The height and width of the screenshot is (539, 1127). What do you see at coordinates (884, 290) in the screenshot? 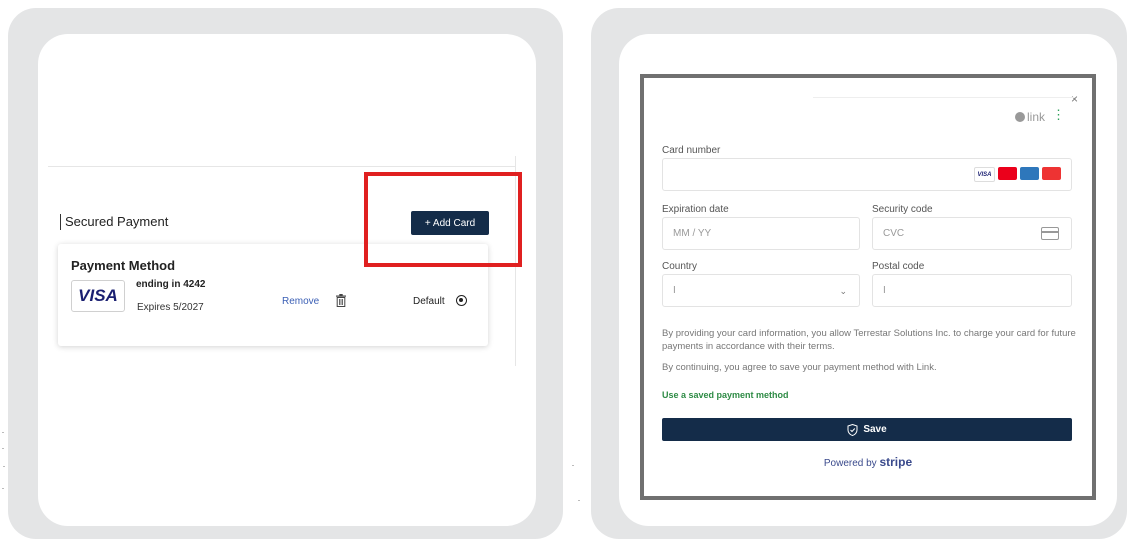
I see `postal-value: I` at bounding box center [884, 290].